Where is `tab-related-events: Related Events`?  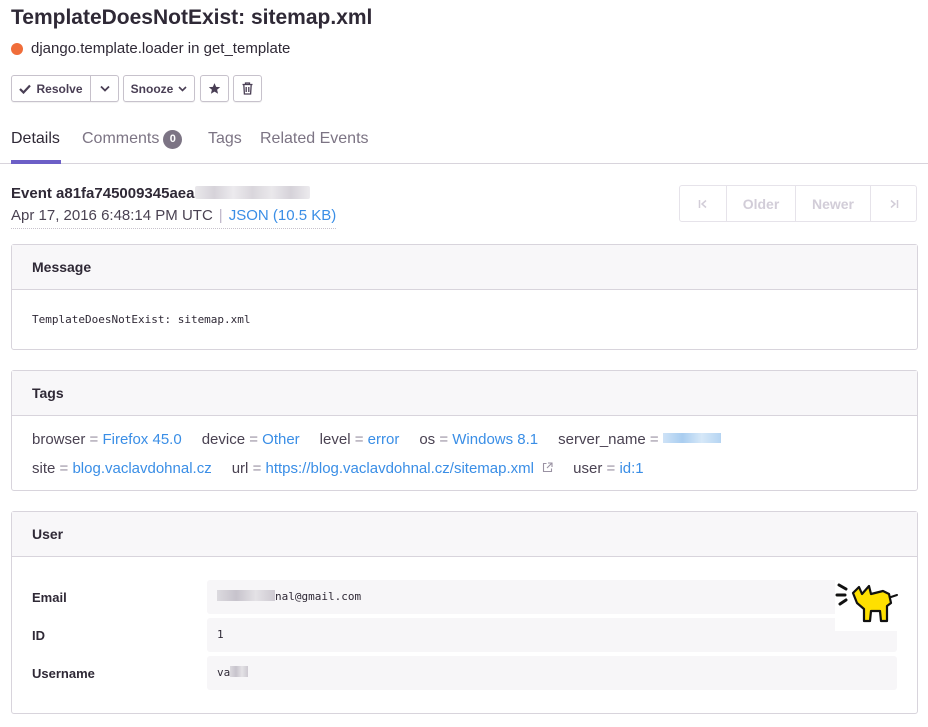
tab-related-events: Related Events is located at coordinates (314, 139).